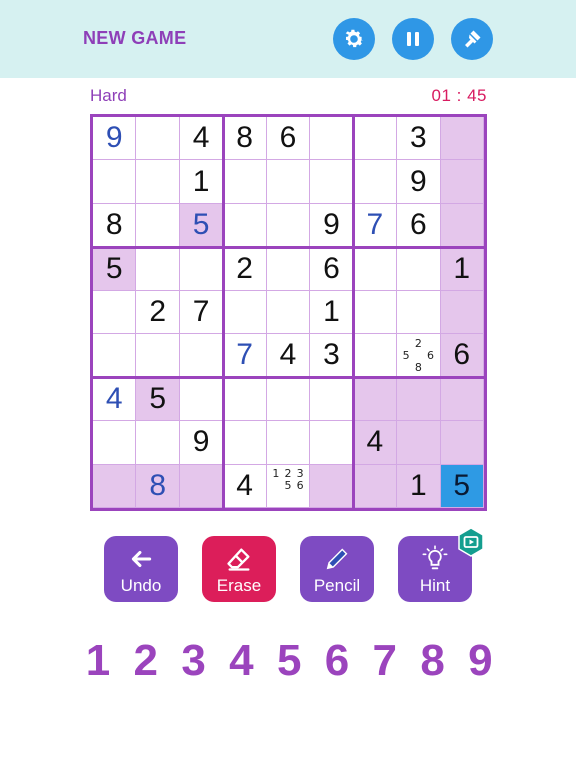 This screenshot has width=576, height=768. Describe the element at coordinates (98, 661) in the screenshot. I see `numpad-digit-1: 1` at that location.